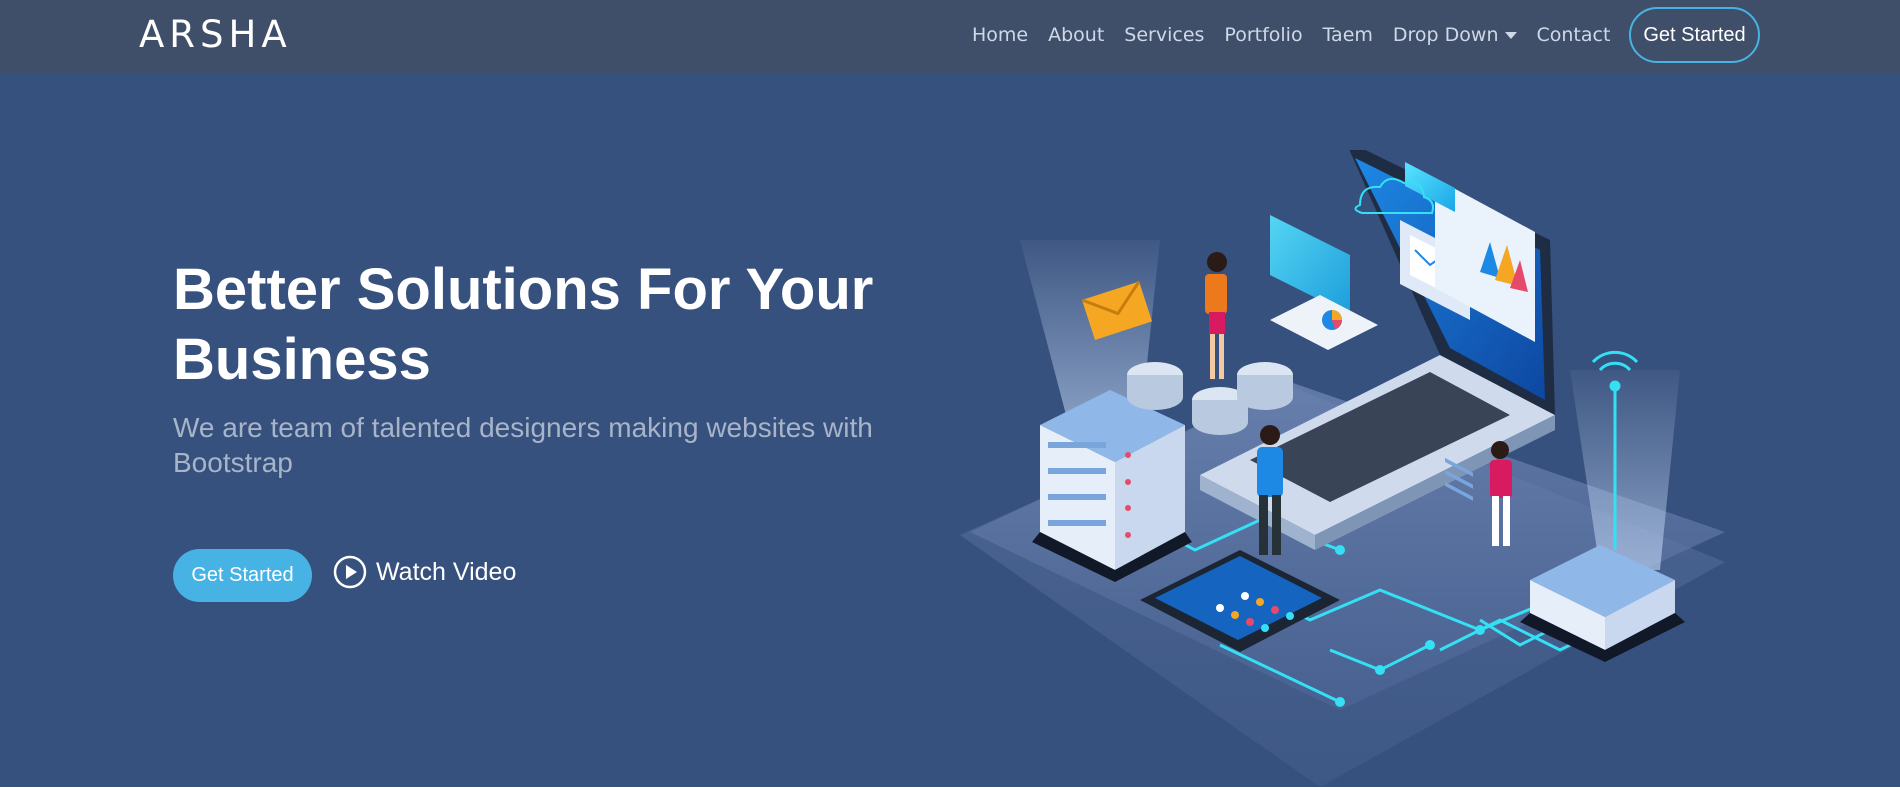 Image resolution: width=1900 pixels, height=790 pixels. What do you see at coordinates (1112, 486) in the screenshot?
I see `left-server-tower` at bounding box center [1112, 486].